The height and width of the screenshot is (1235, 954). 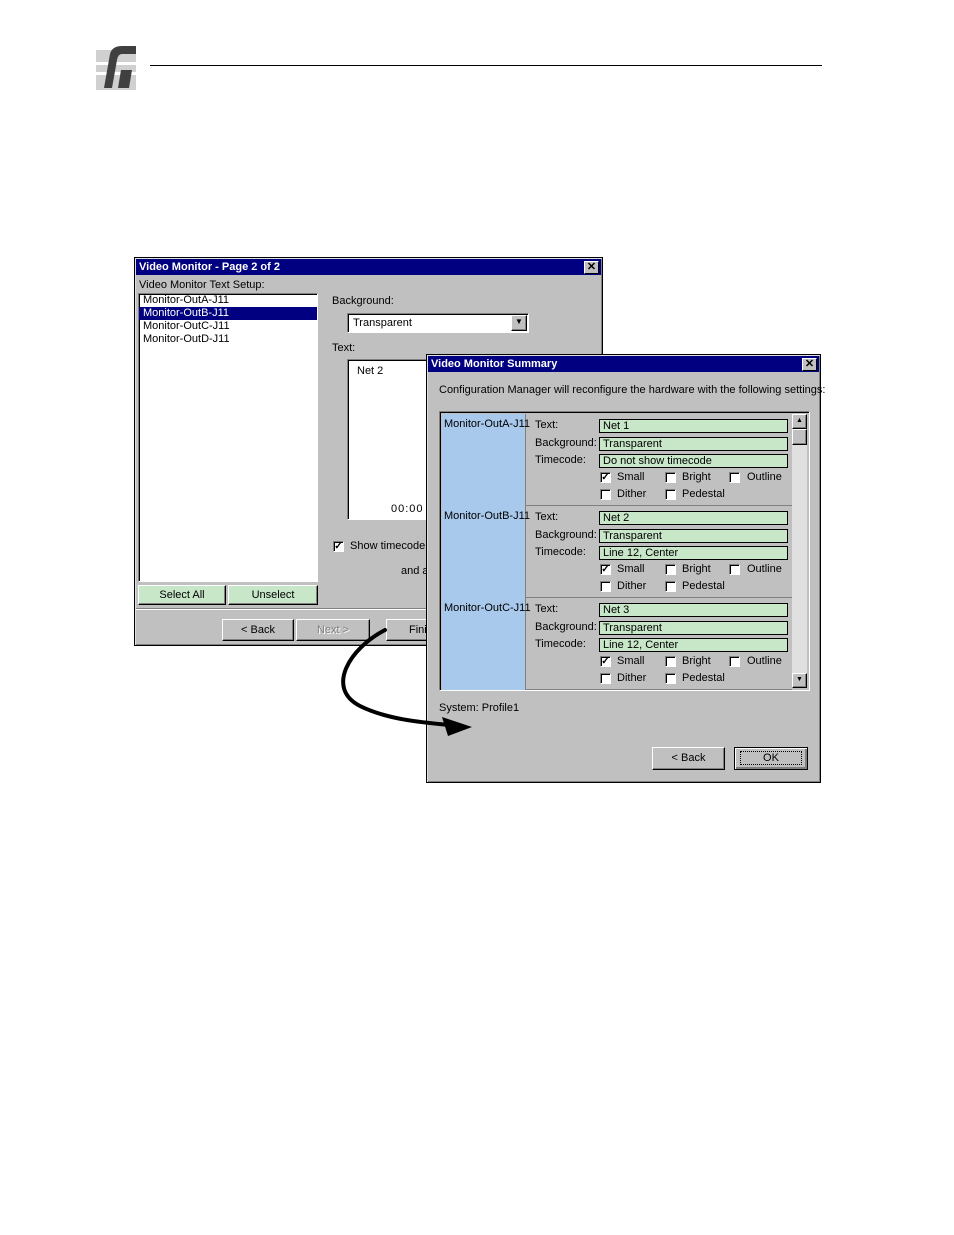 I want to click on summary-scrollbar: ▲ ▼, so click(x=799, y=551).